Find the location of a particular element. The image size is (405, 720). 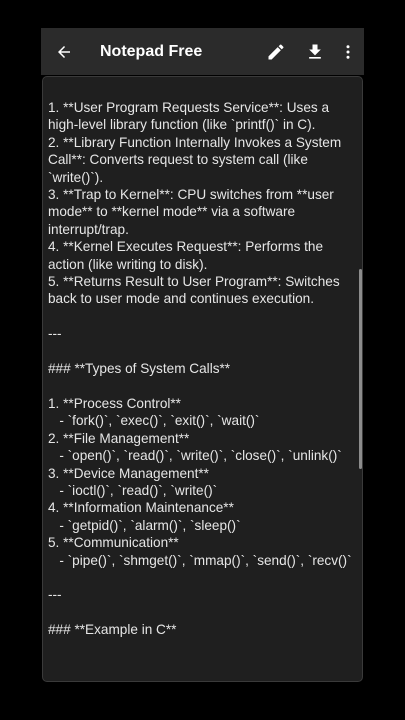

arrow-back-icon is located at coordinates (64, 51).